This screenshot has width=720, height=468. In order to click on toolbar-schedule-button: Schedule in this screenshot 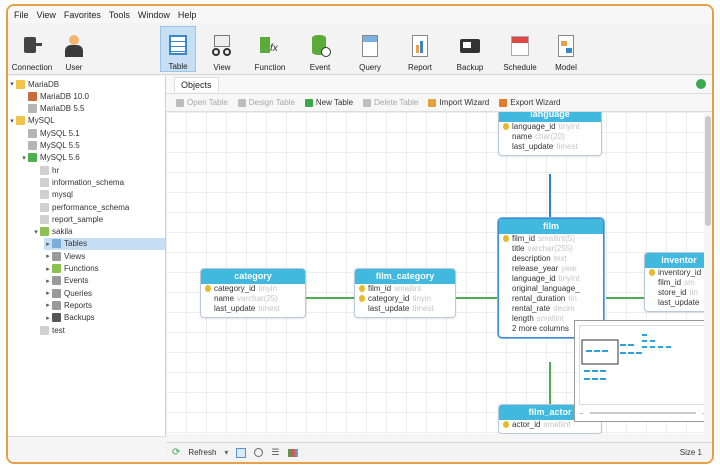, I will do `click(520, 49)`.